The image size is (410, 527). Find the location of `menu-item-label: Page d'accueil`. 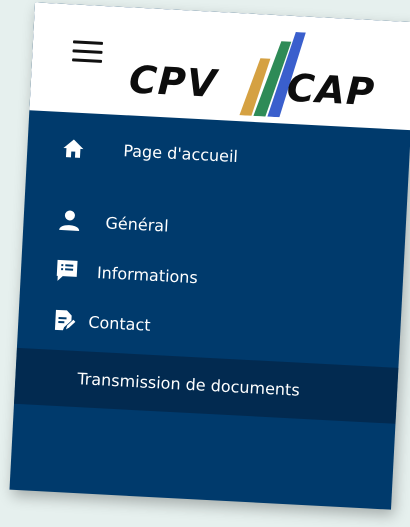

menu-item-label: Page d'accueil is located at coordinates (180, 154).